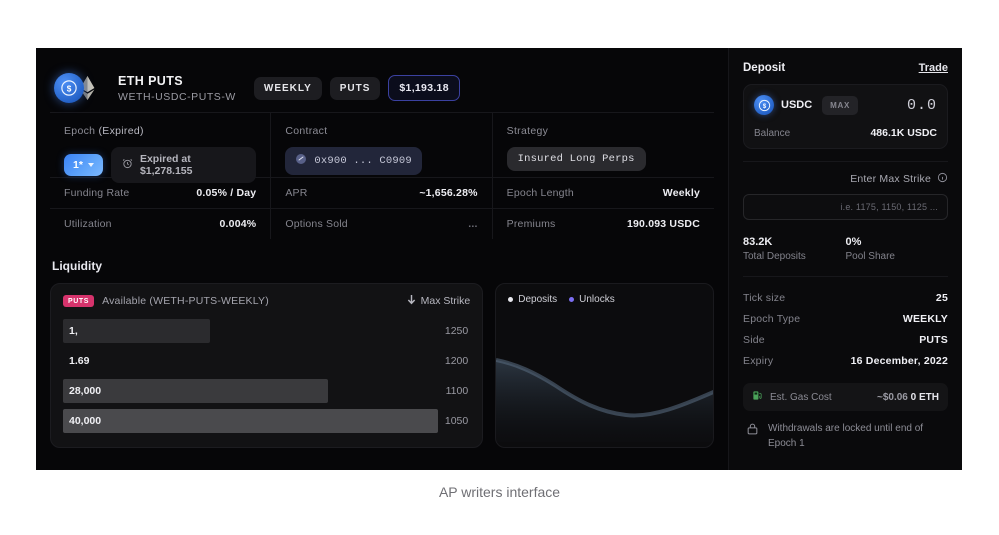  Describe the element at coordinates (845, 116) in the screenshot. I see `deposit-amount-box: $ USDC MAX 0.0 Balance 486.1K USDC` at that location.